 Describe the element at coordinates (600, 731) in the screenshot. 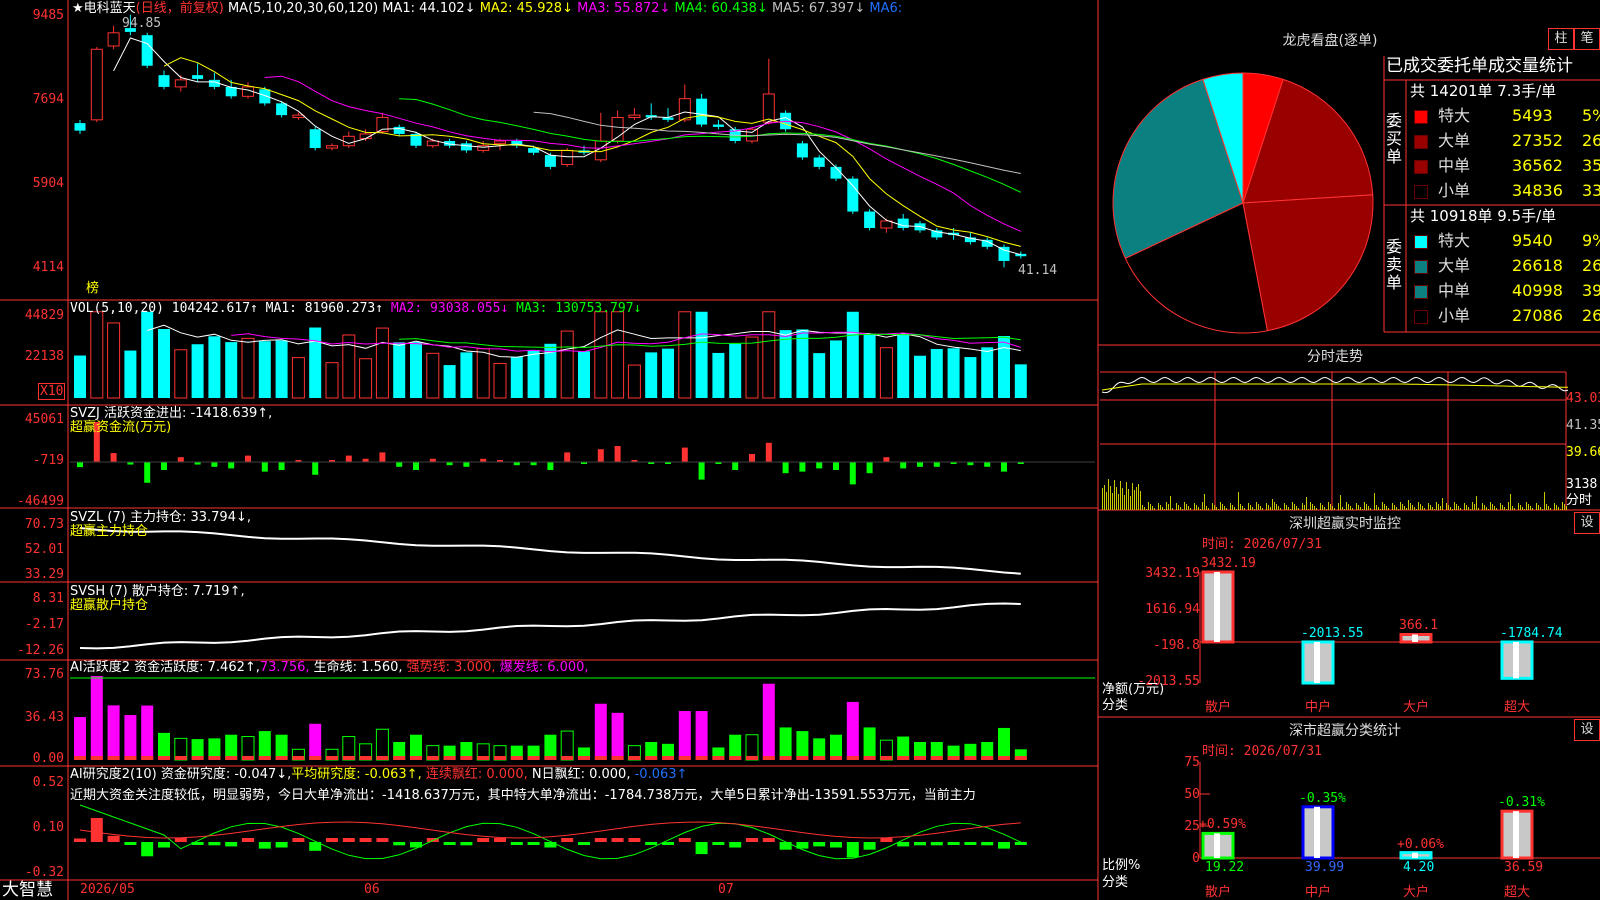

I see `activity-bar` at that location.